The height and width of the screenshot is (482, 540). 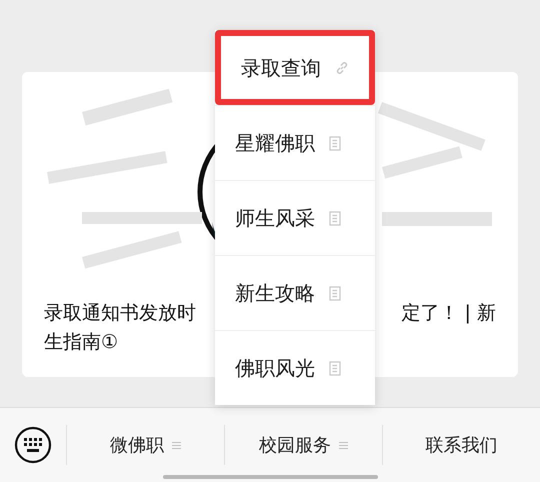 What do you see at coordinates (120, 313) in the screenshot?
I see `article-title: 录取通知书发放时` at bounding box center [120, 313].